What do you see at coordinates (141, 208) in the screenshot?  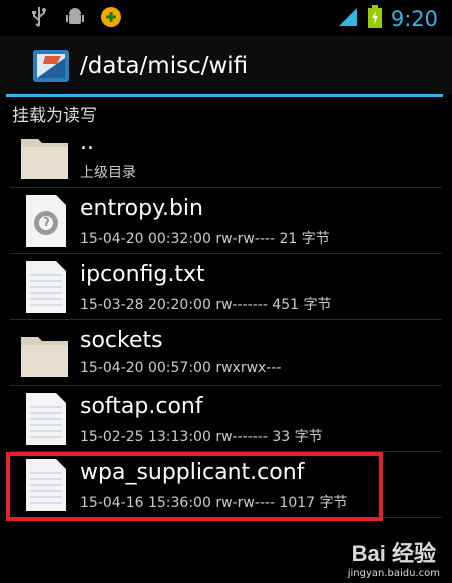 I see `file-name: entropy.bin` at bounding box center [141, 208].